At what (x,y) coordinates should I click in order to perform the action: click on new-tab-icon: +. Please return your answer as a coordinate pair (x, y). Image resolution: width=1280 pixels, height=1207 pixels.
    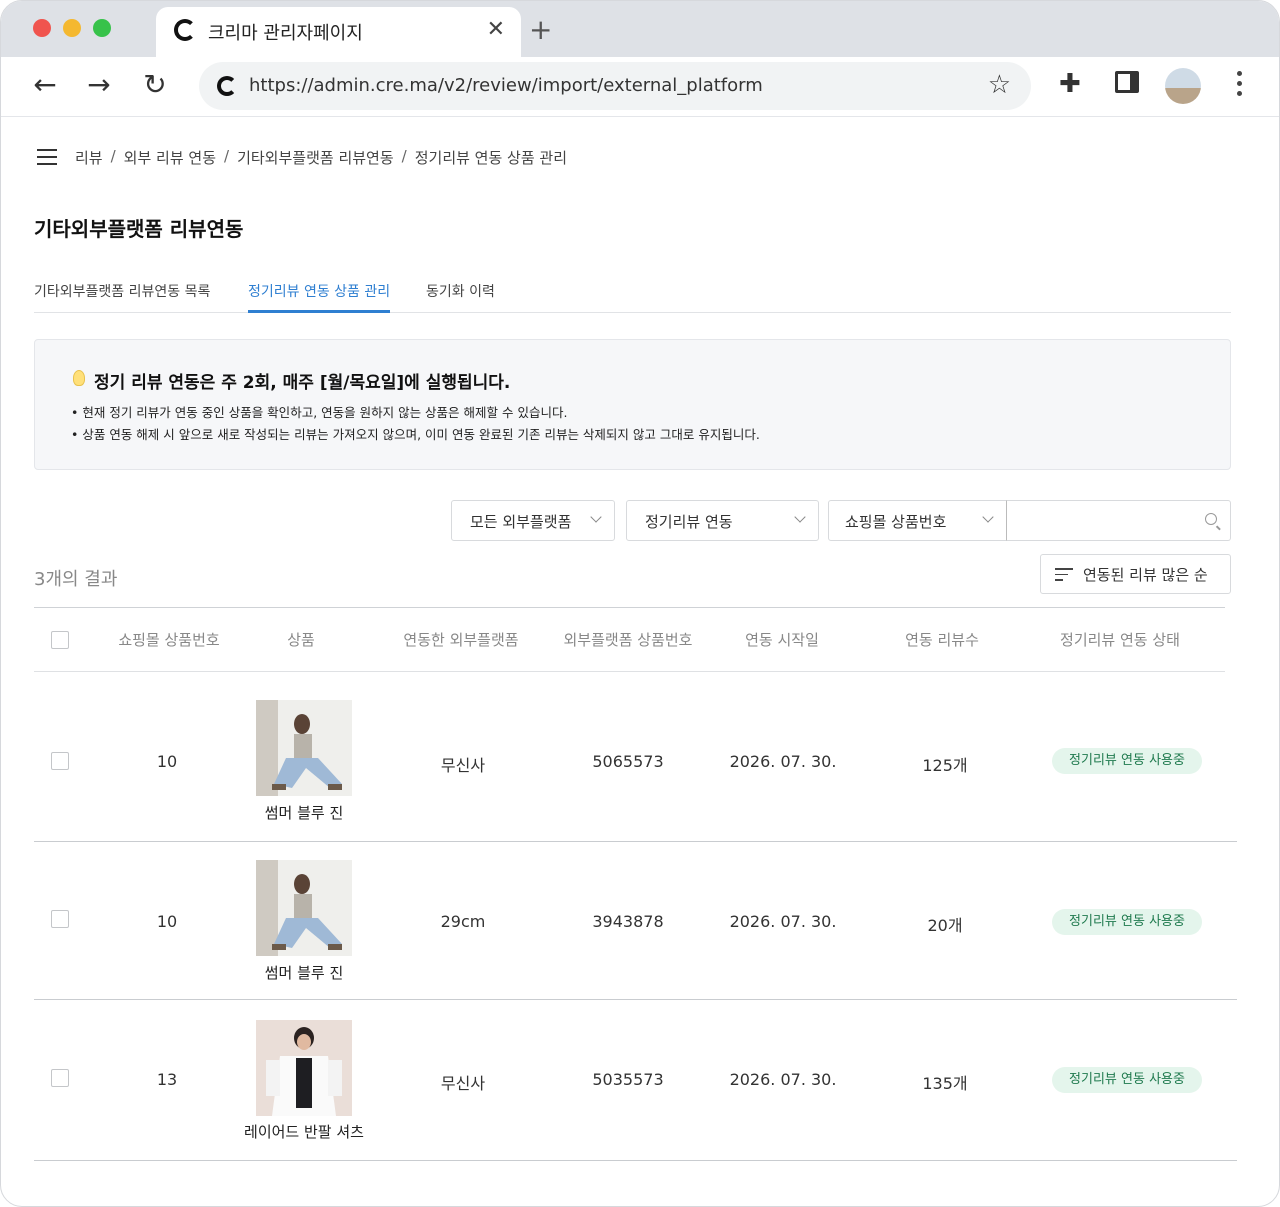
    Looking at the image, I should click on (540, 29).